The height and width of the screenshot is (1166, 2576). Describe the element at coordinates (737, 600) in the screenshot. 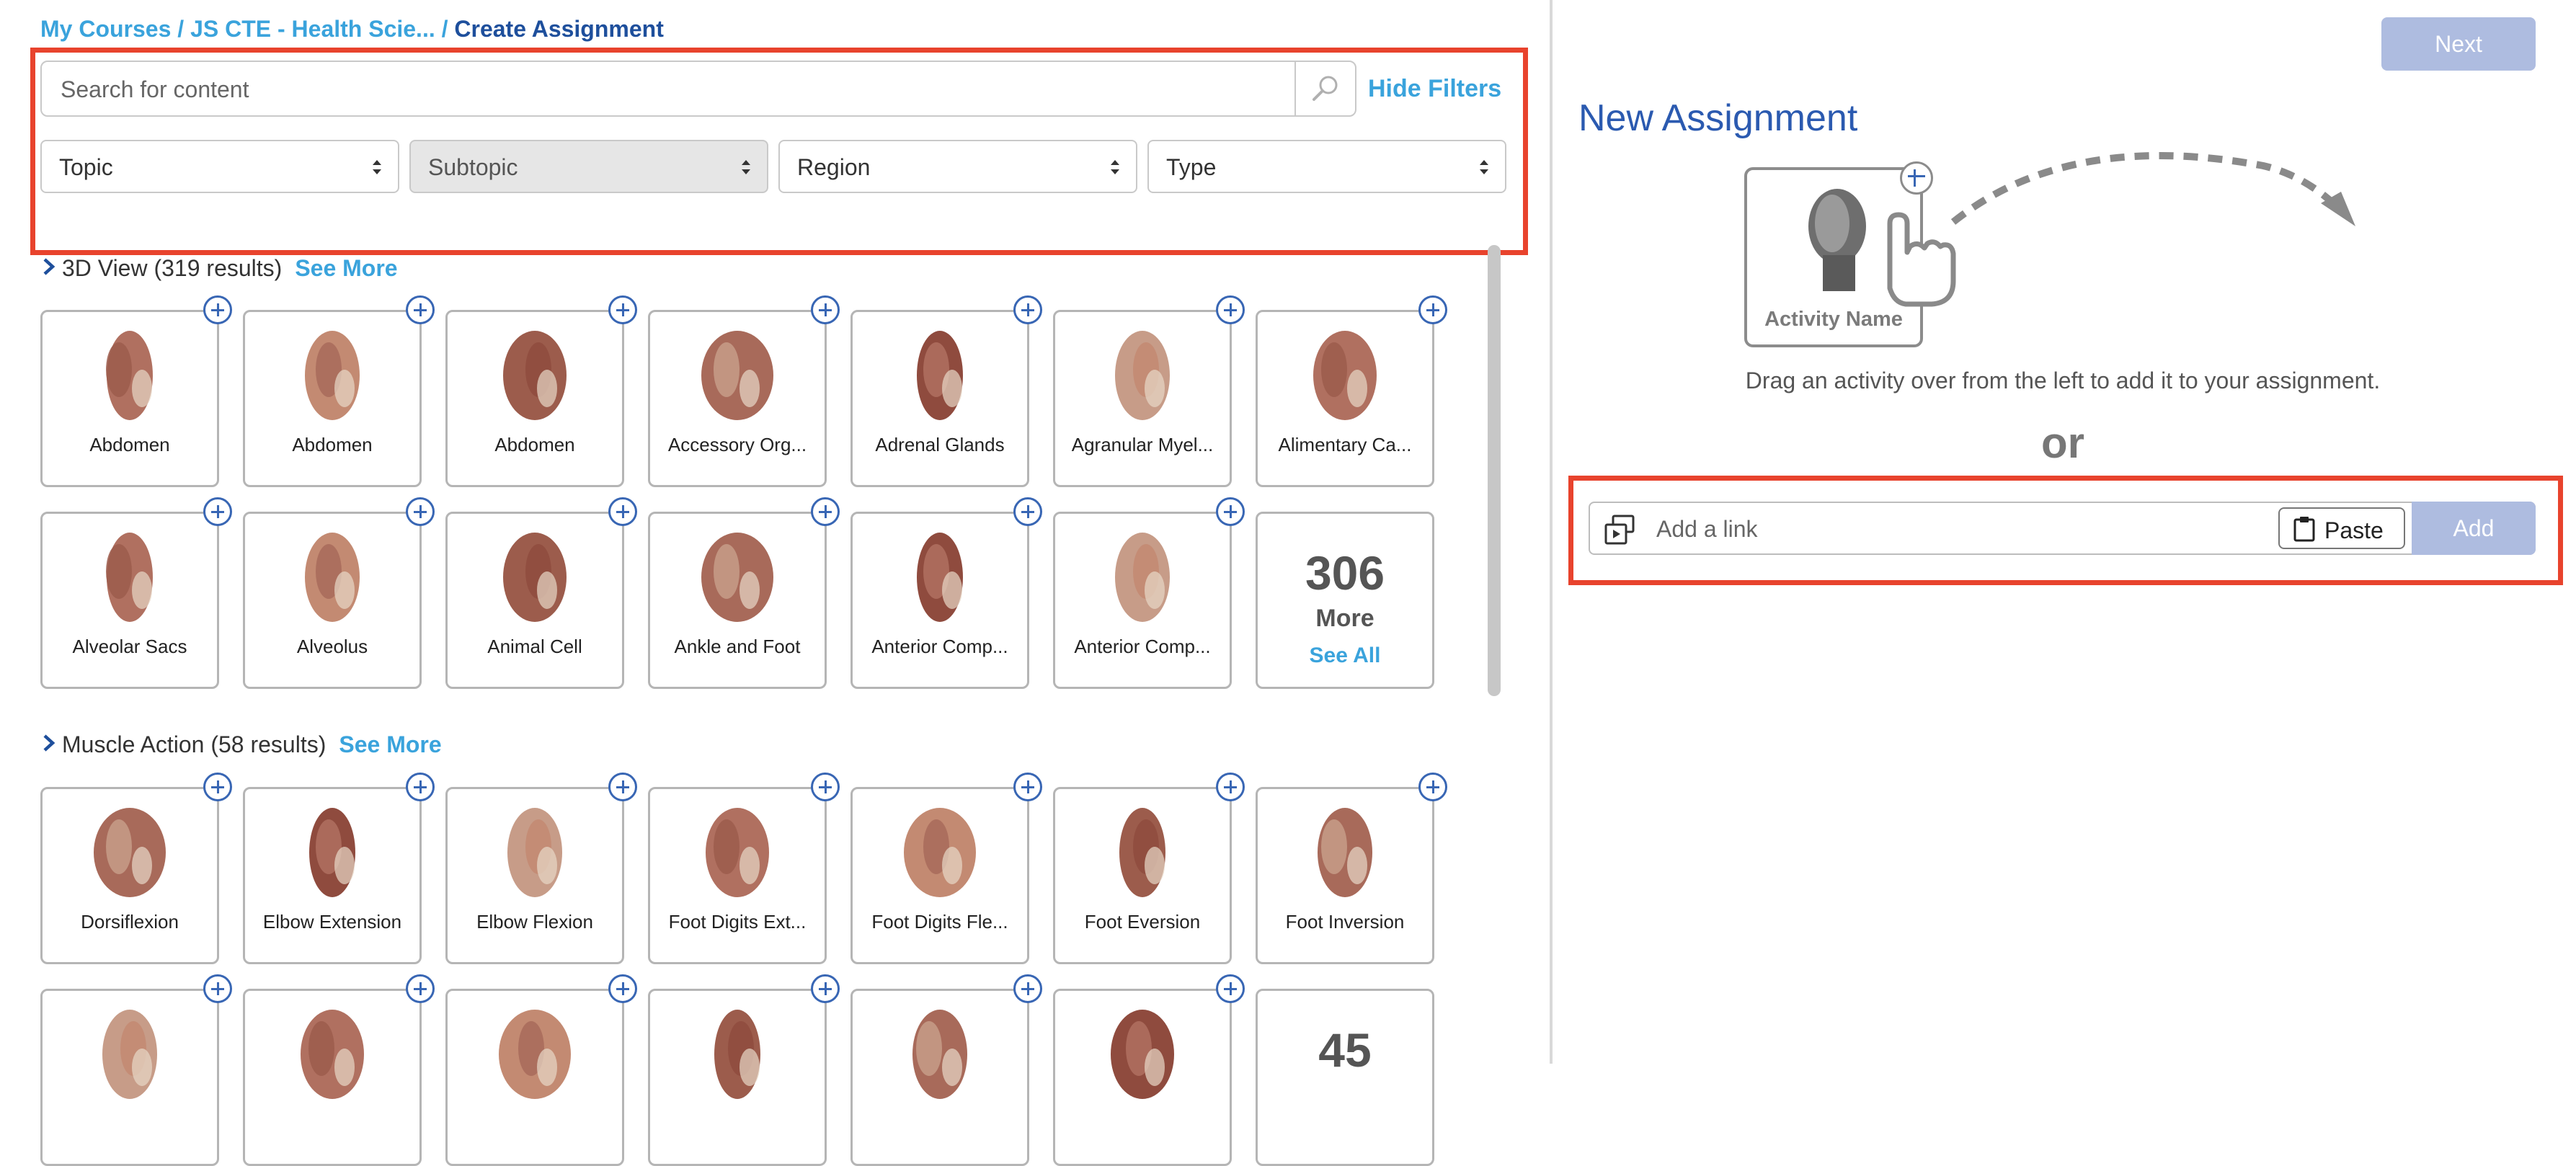

I see `content-card: Ankle and Foot` at that location.